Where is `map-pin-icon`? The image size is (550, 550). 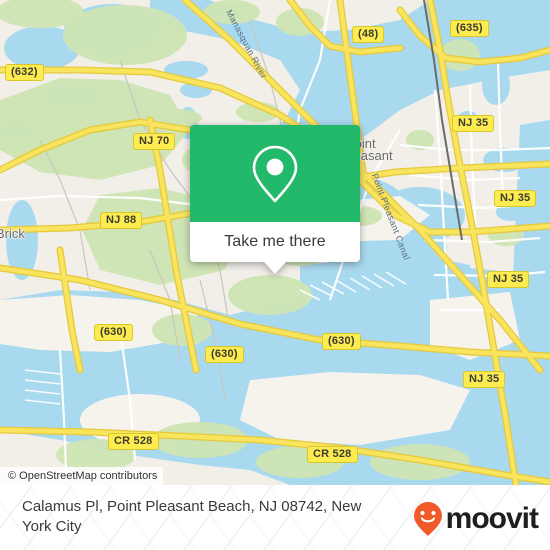
map-pin-icon is located at coordinates (275, 173).